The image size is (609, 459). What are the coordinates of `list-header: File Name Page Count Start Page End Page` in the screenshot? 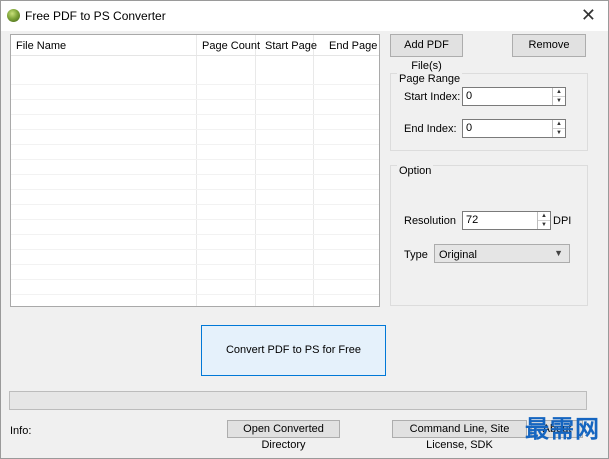 It's located at (195, 45).